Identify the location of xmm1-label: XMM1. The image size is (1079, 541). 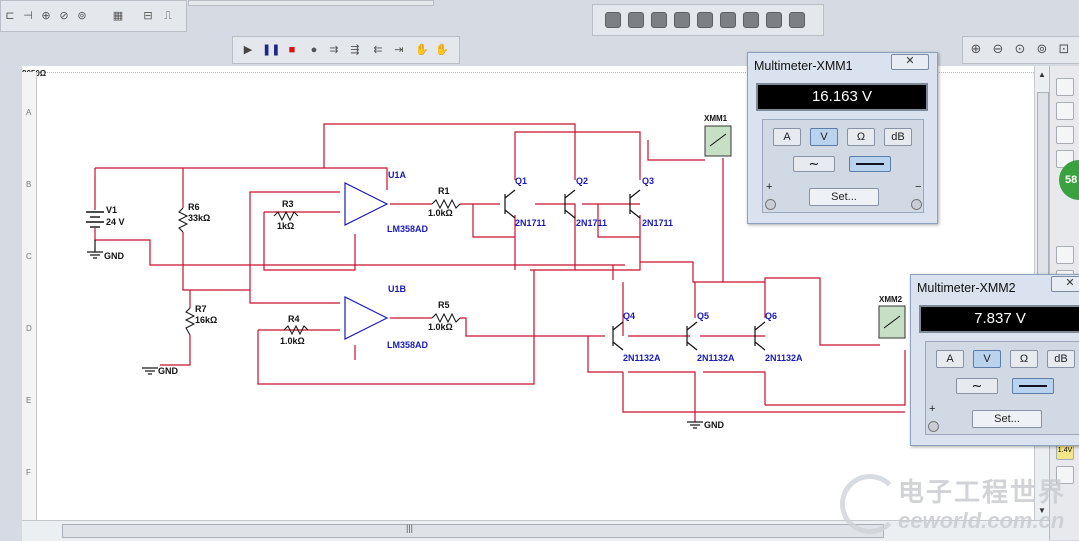
(716, 118).